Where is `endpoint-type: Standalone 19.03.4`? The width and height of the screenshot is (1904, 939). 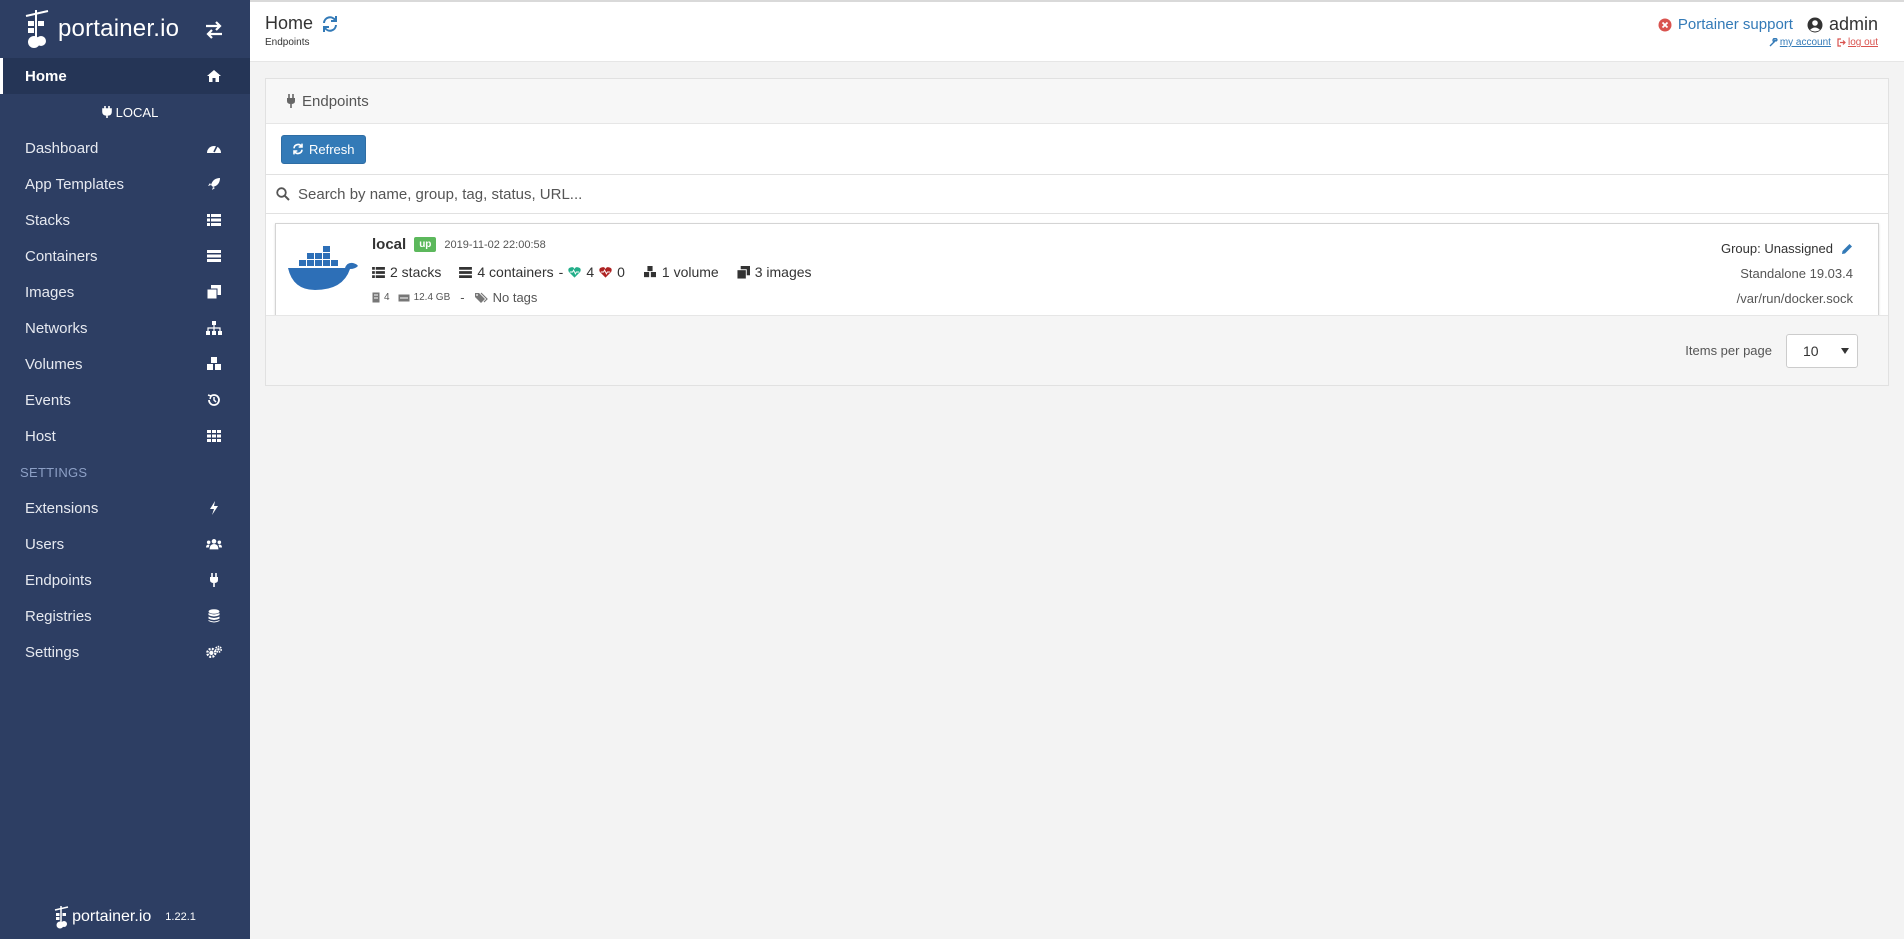 endpoint-type: Standalone 19.03.4 is located at coordinates (1787, 273).